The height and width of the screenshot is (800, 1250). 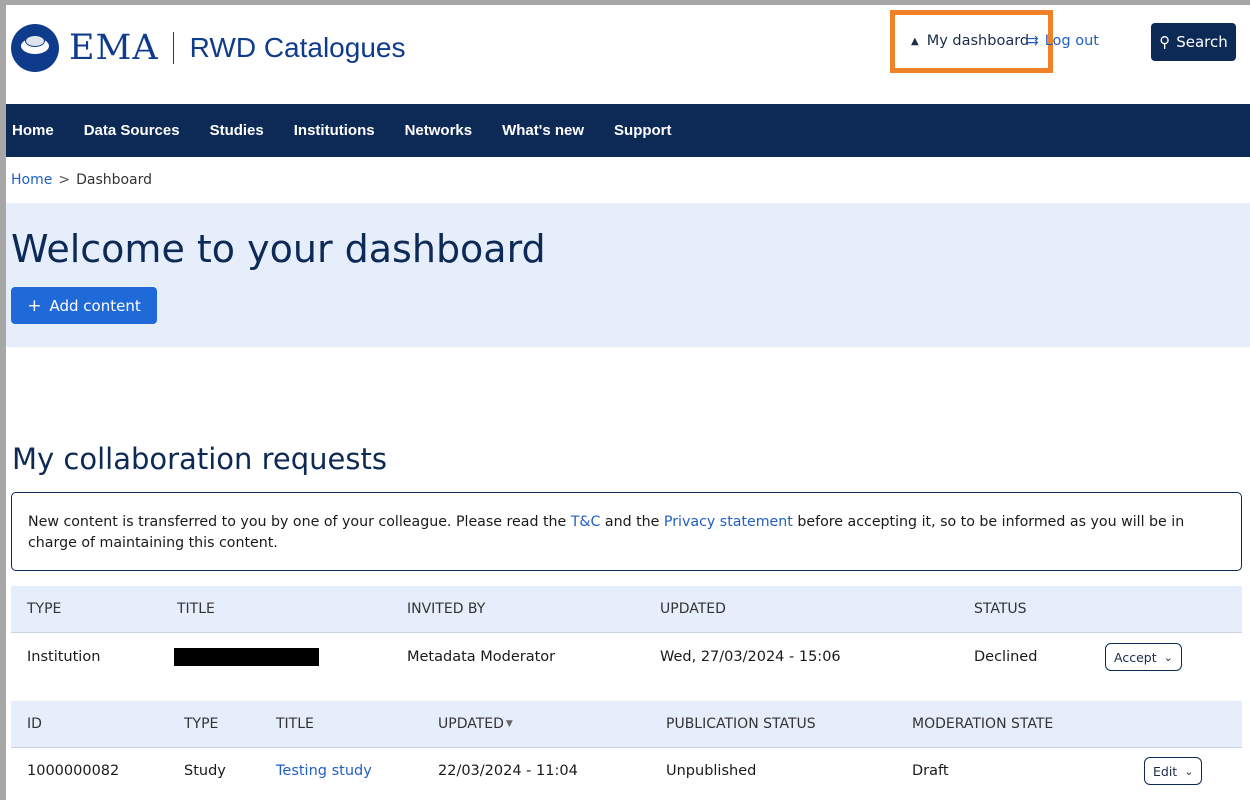 I want to click on collaboration-requests-title: My collaboration requests, so click(x=199, y=459).